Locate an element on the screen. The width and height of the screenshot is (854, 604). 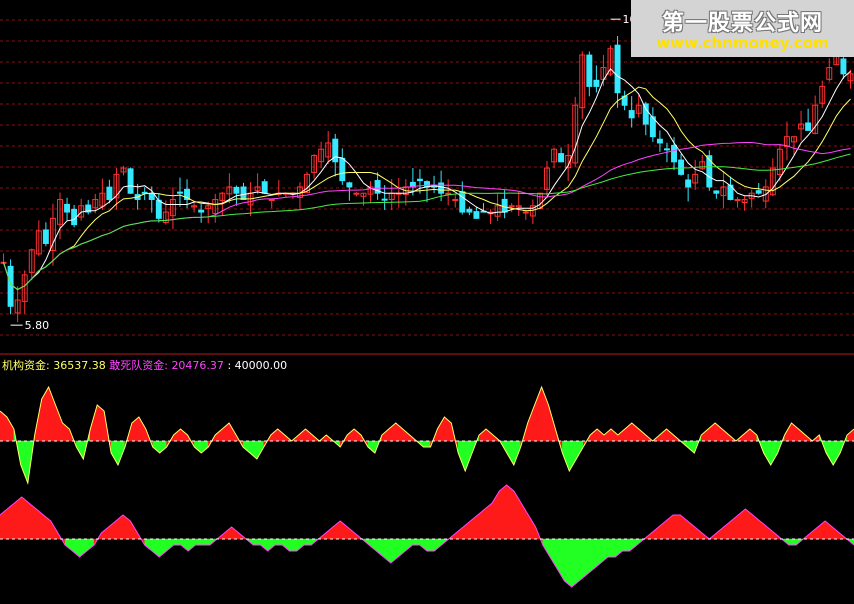
watermark: 第一股票公式网 www.chnmoney.com is located at coordinates (742, 28).